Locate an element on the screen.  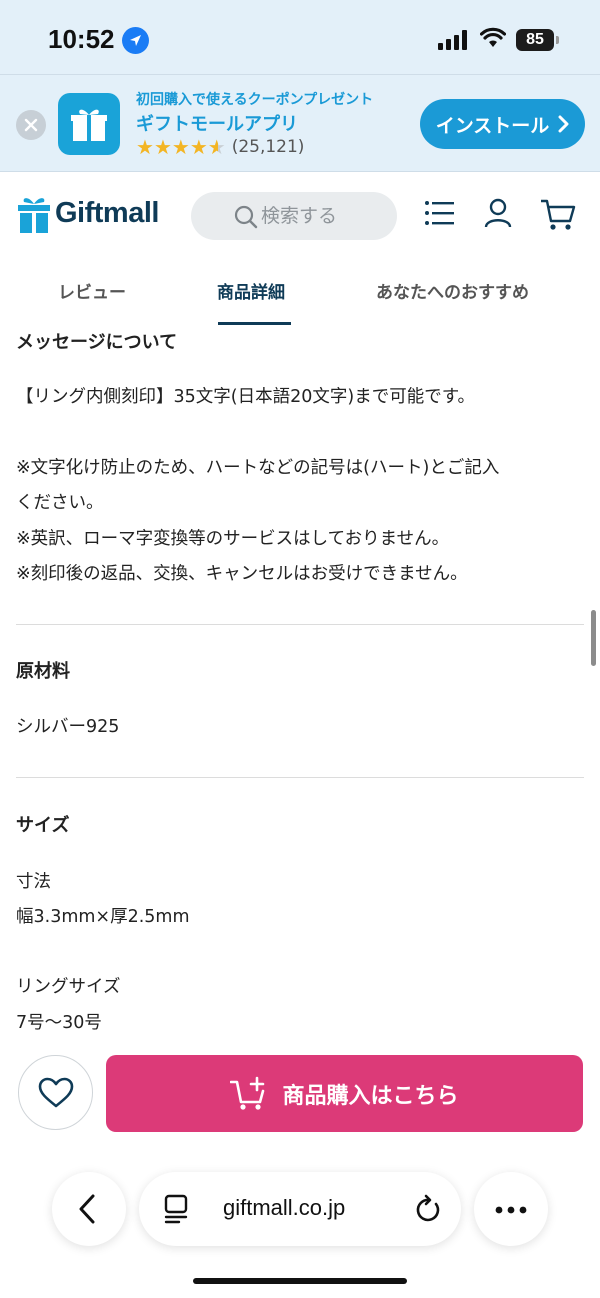
chevron-left-icon is located at coordinates (87, 1209).